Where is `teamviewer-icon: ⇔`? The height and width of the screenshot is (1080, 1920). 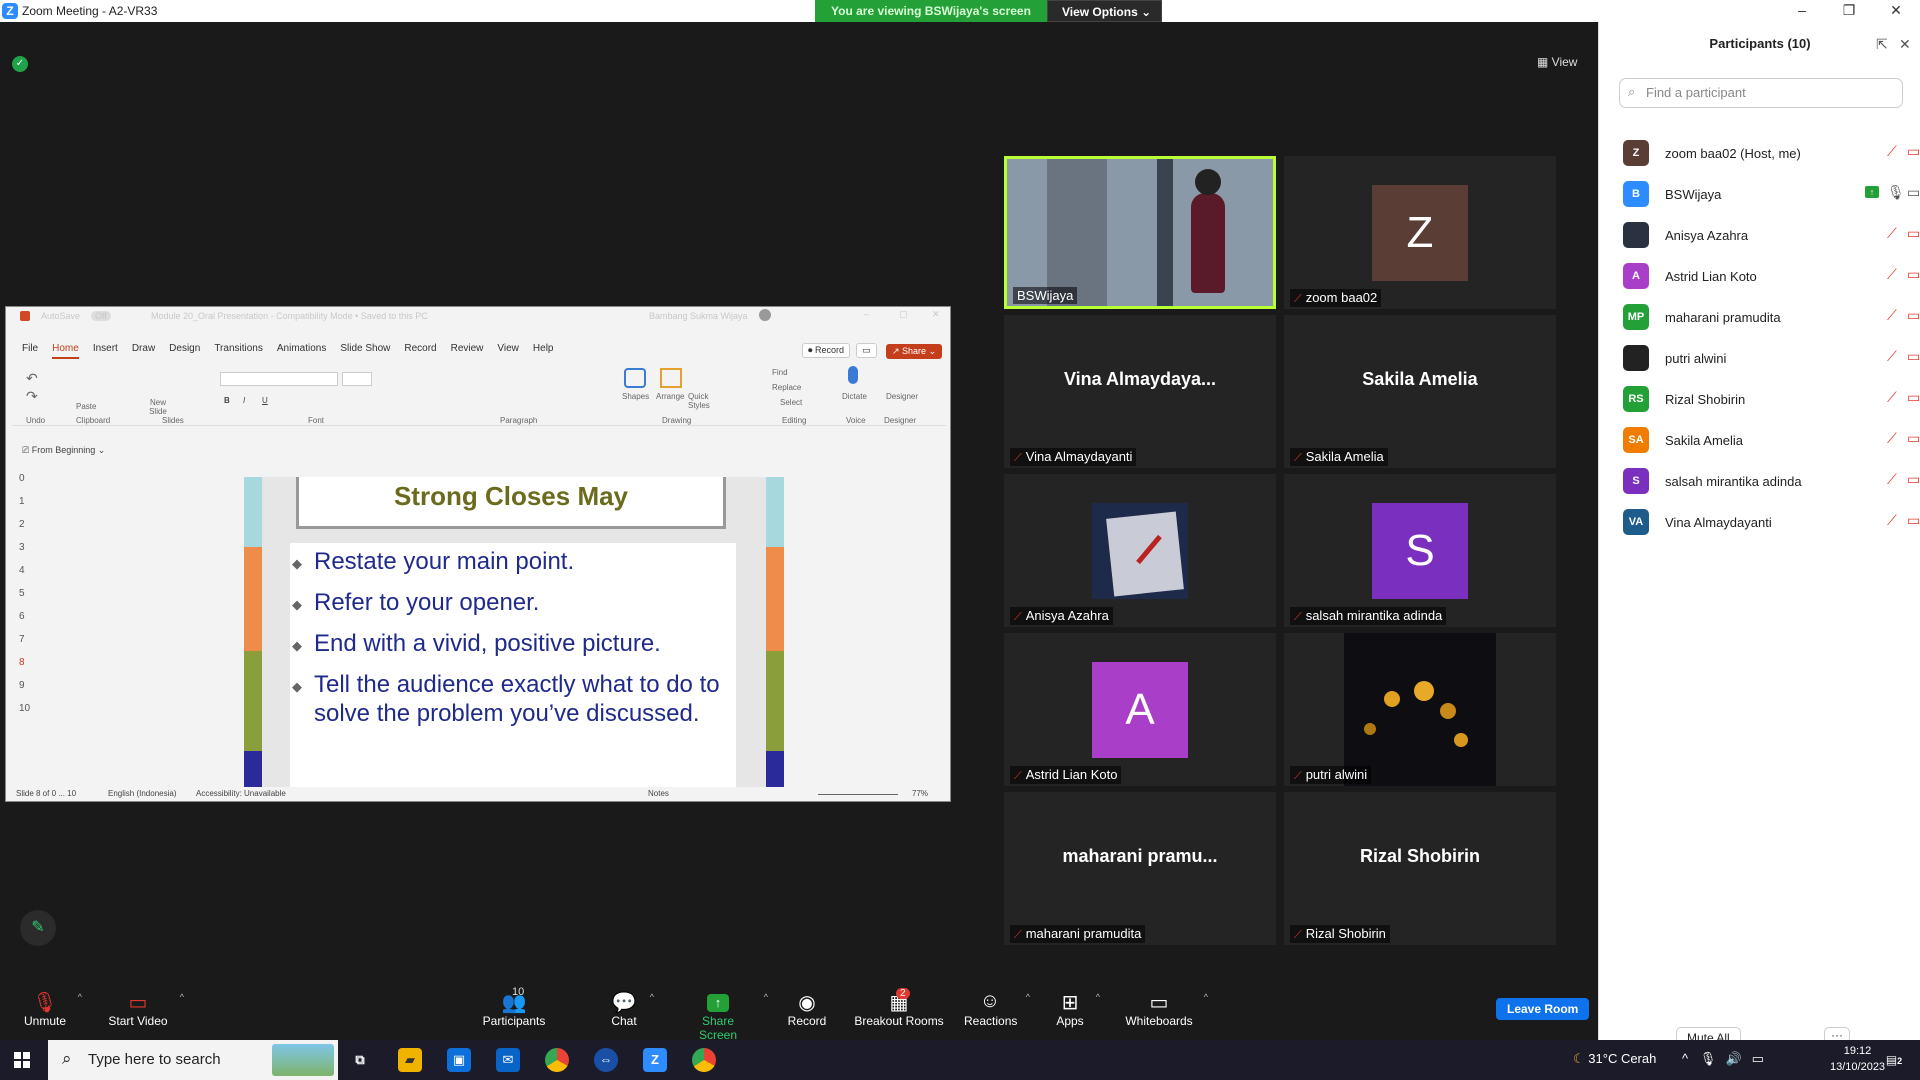 teamviewer-icon: ⇔ is located at coordinates (606, 1060).